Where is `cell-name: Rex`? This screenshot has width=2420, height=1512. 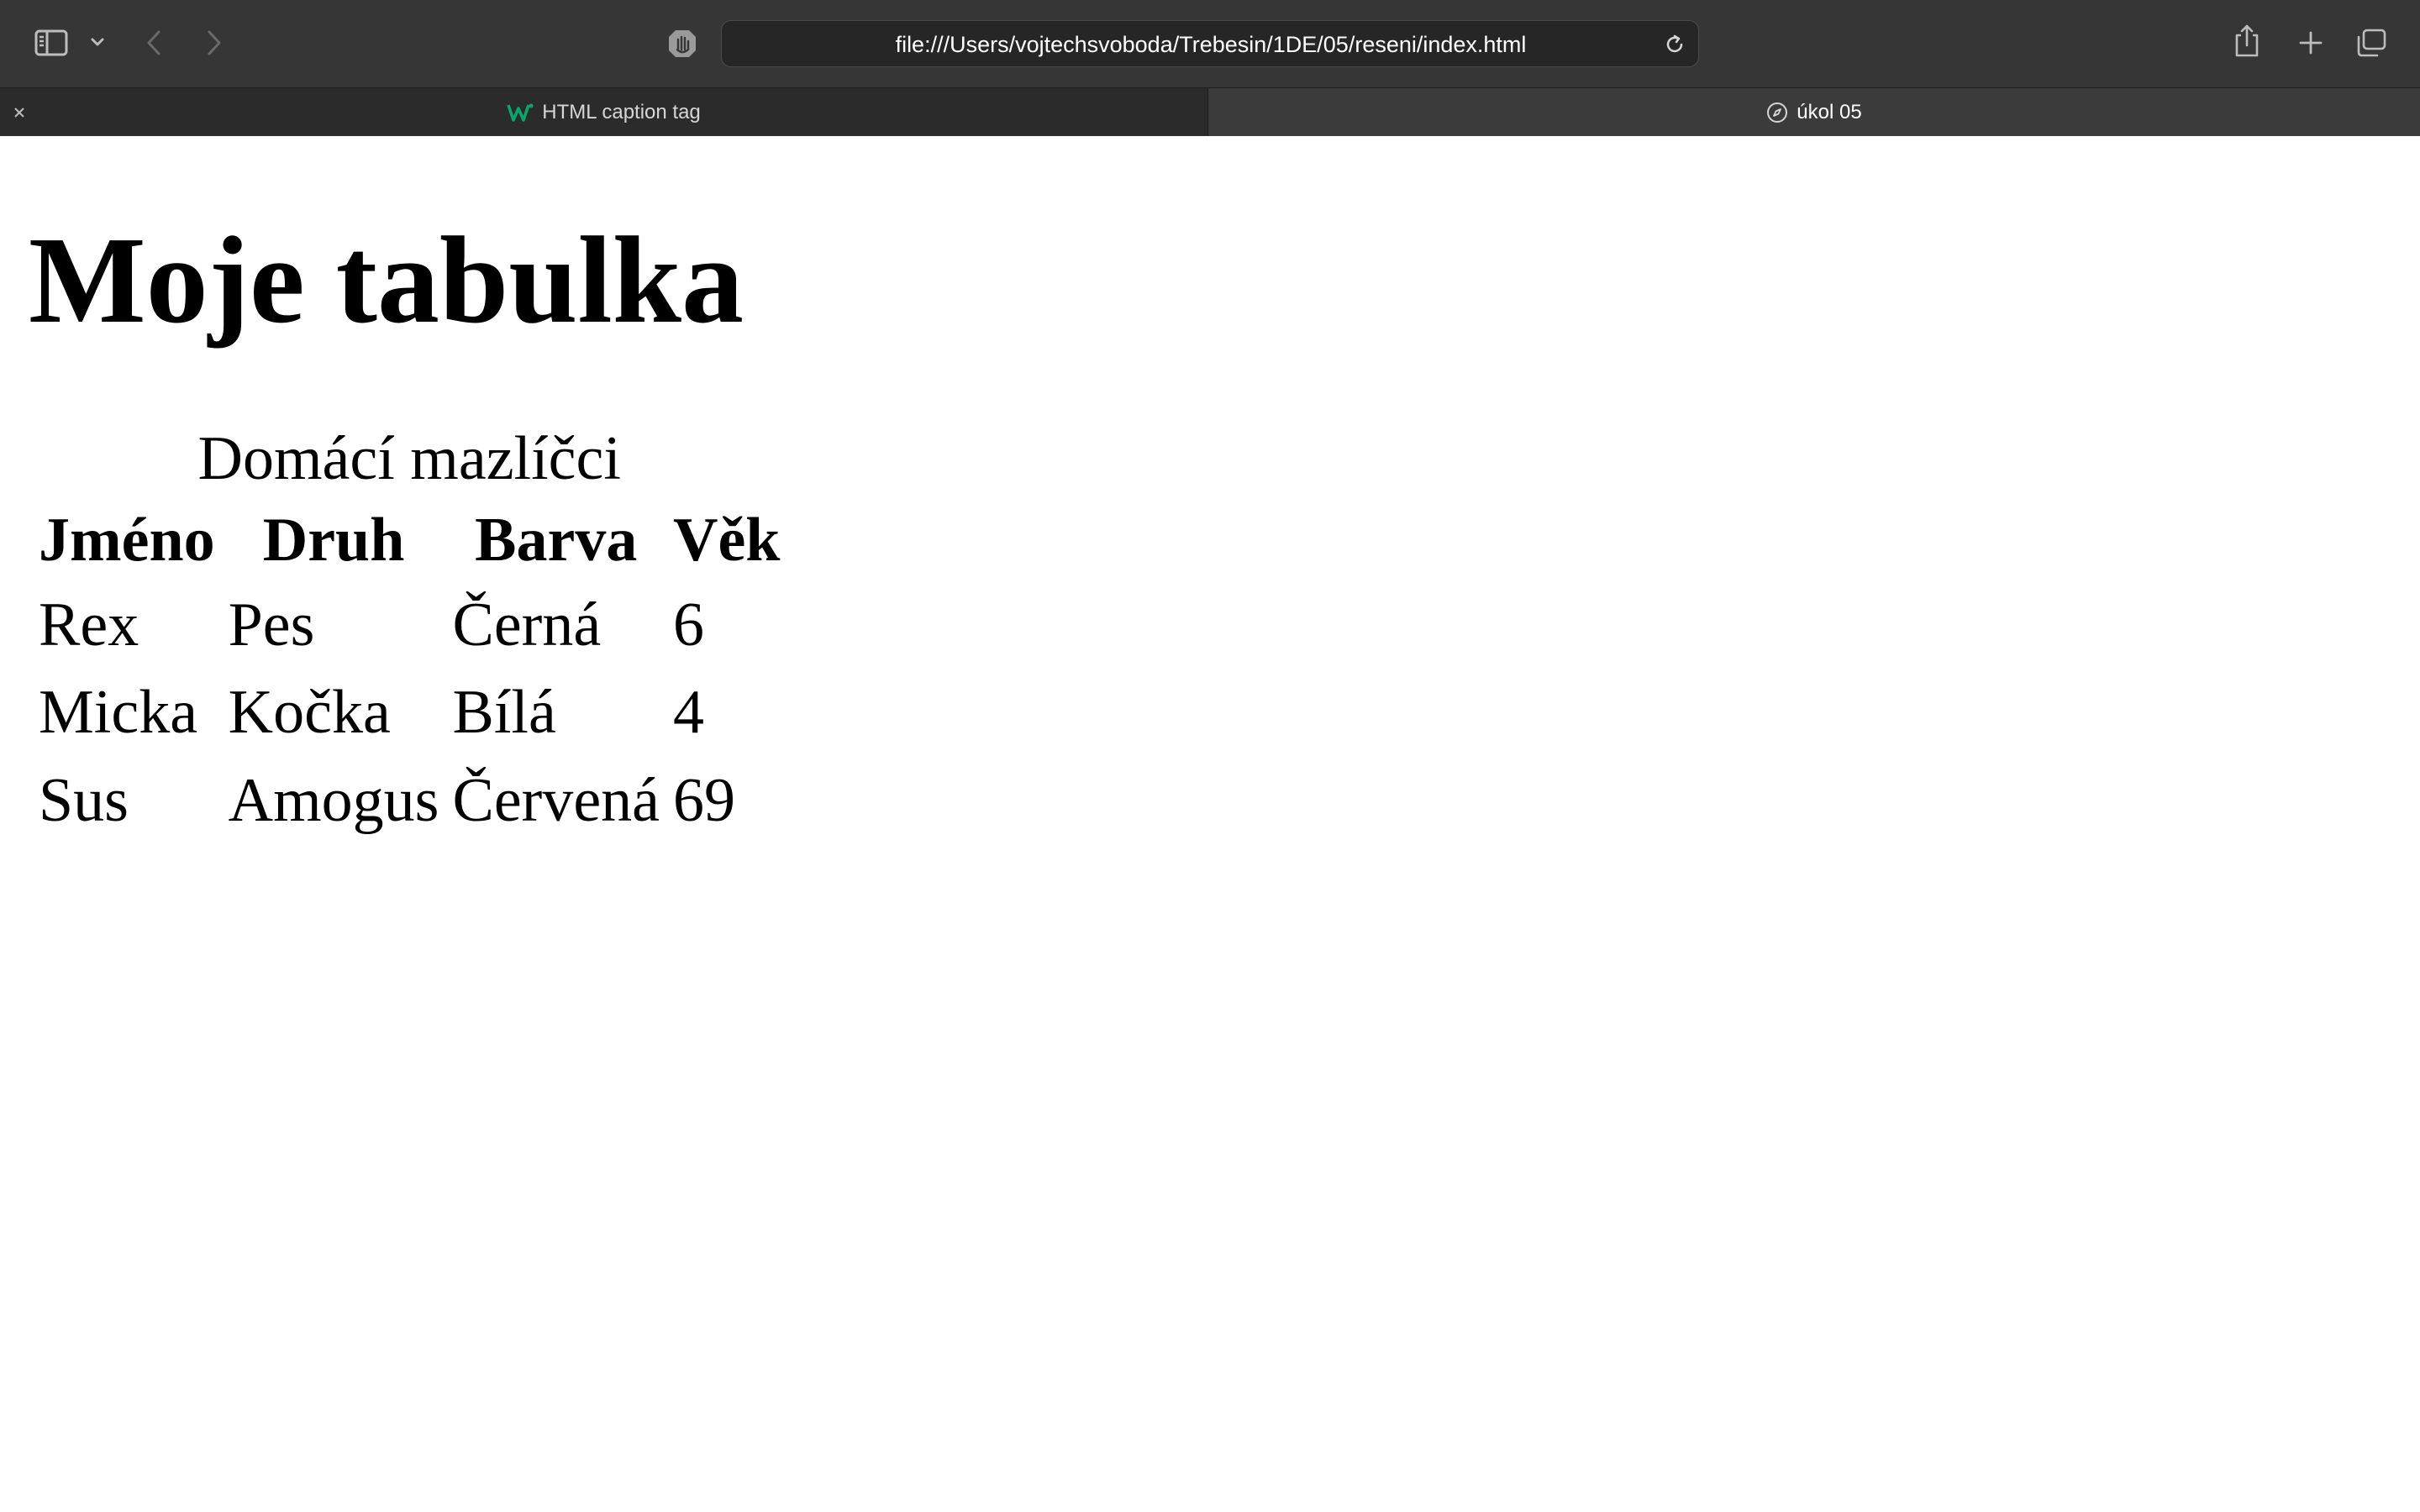
cell-name: Rex is located at coordinates (89, 624).